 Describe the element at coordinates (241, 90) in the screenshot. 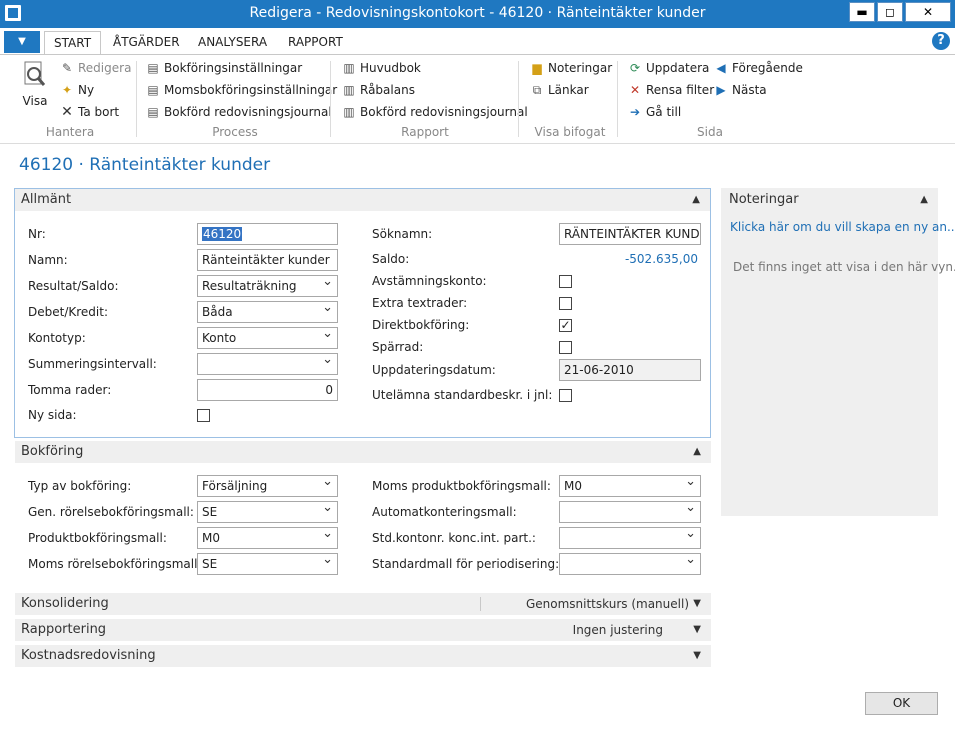

I see `momsbokforingsinstallningar-button: ▤ Momsbokföringsinställningar` at that location.